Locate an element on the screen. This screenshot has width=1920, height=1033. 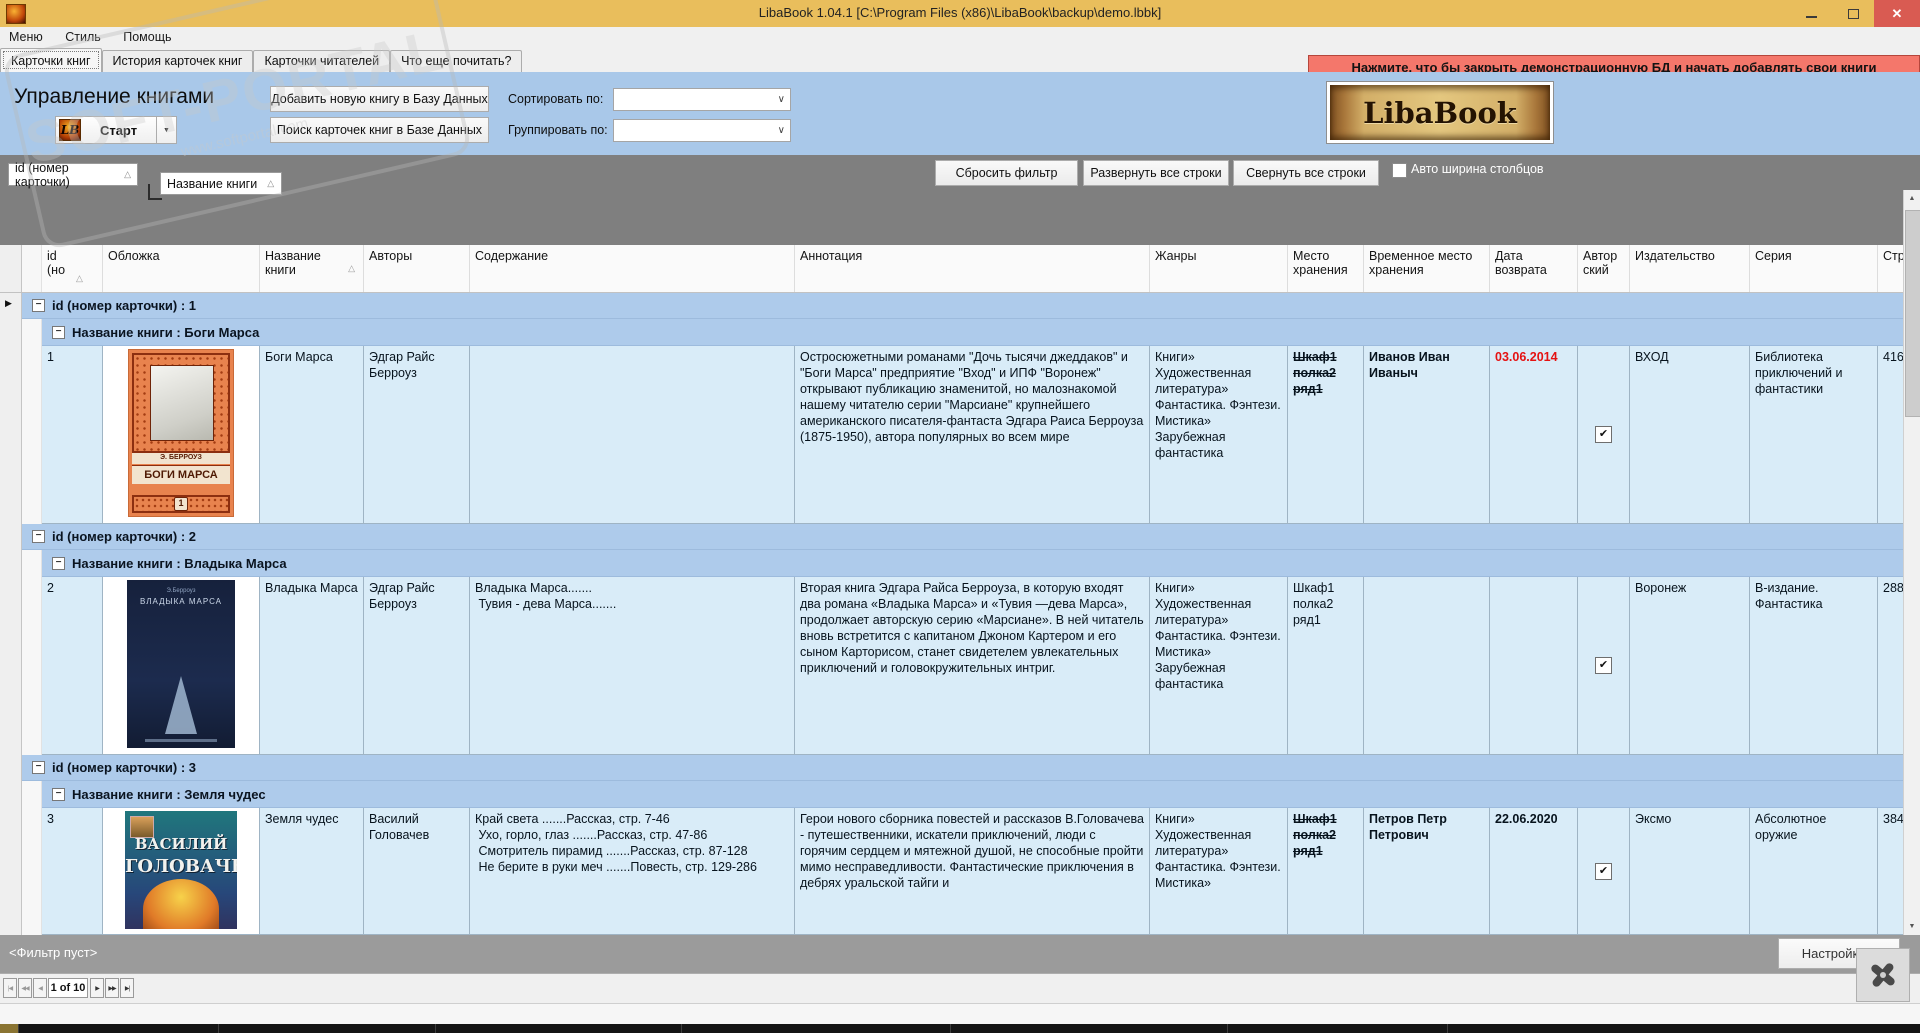
tab-card-history: История карточек книг is located at coordinates (177, 61).